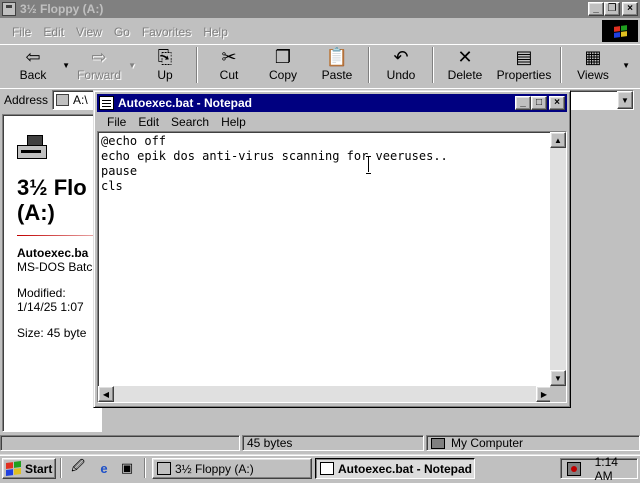 The height and width of the screenshot is (483, 640). I want to click on system-tray: 1:14 AM, so click(599, 469).